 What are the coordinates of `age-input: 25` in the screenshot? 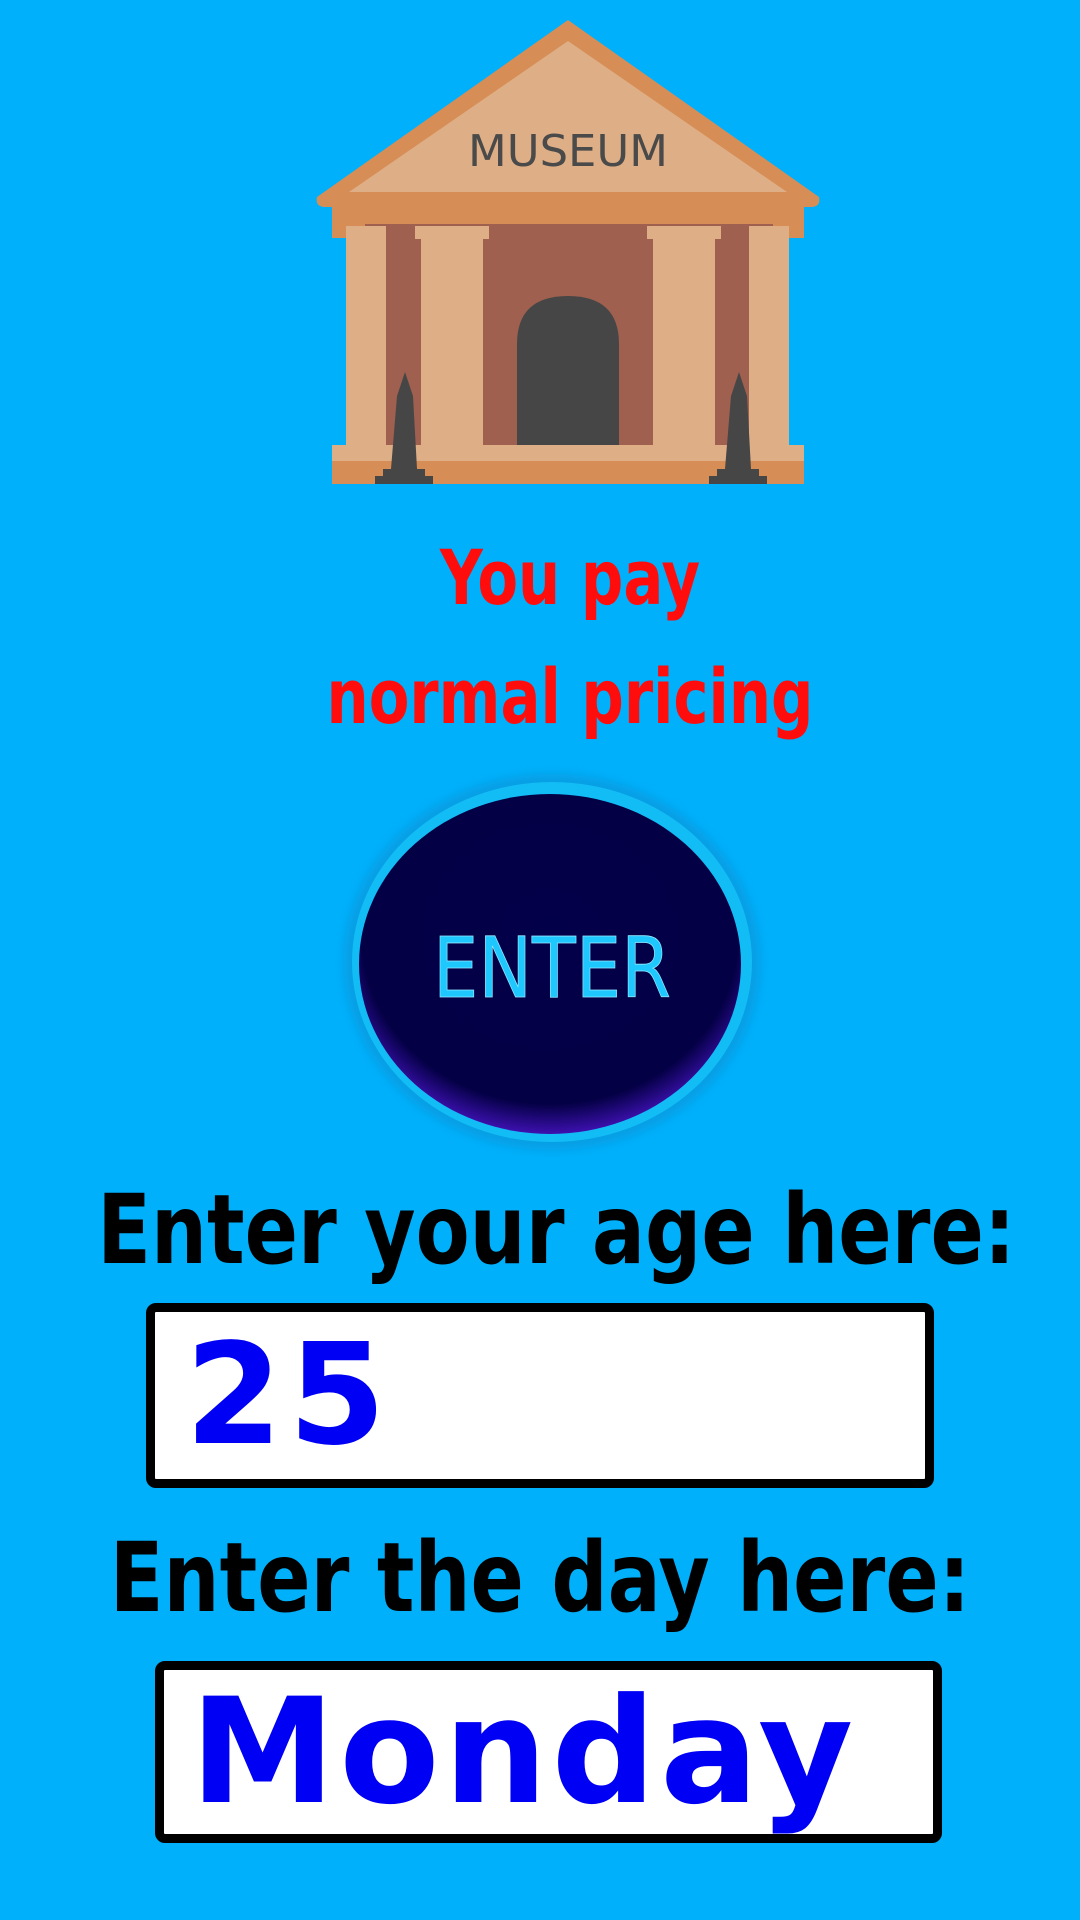 It's located at (540, 1395).